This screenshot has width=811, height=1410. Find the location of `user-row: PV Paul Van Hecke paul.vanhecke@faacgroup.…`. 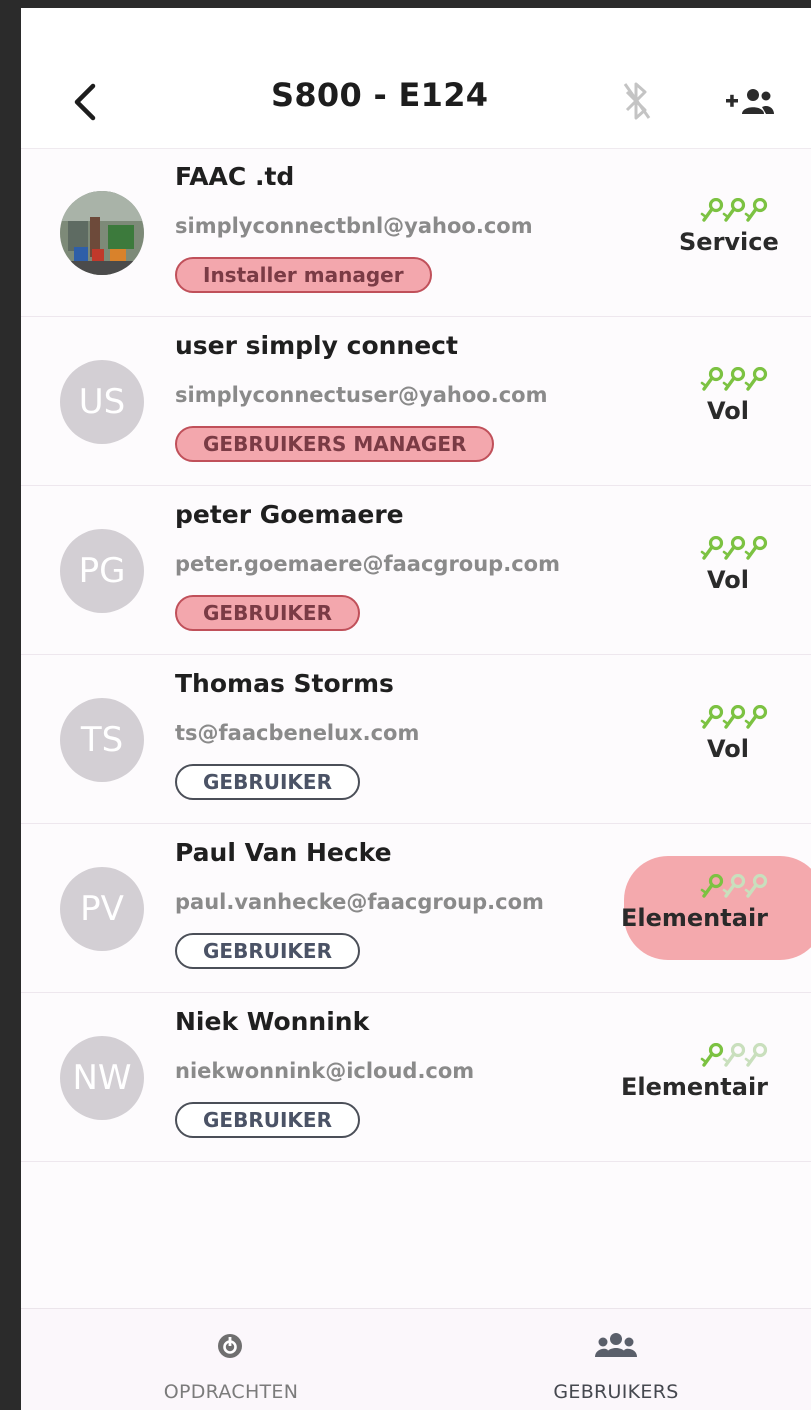

user-row: PV Paul Van Hecke paul.vanhecke@faacgroup.… is located at coordinates (416, 908).